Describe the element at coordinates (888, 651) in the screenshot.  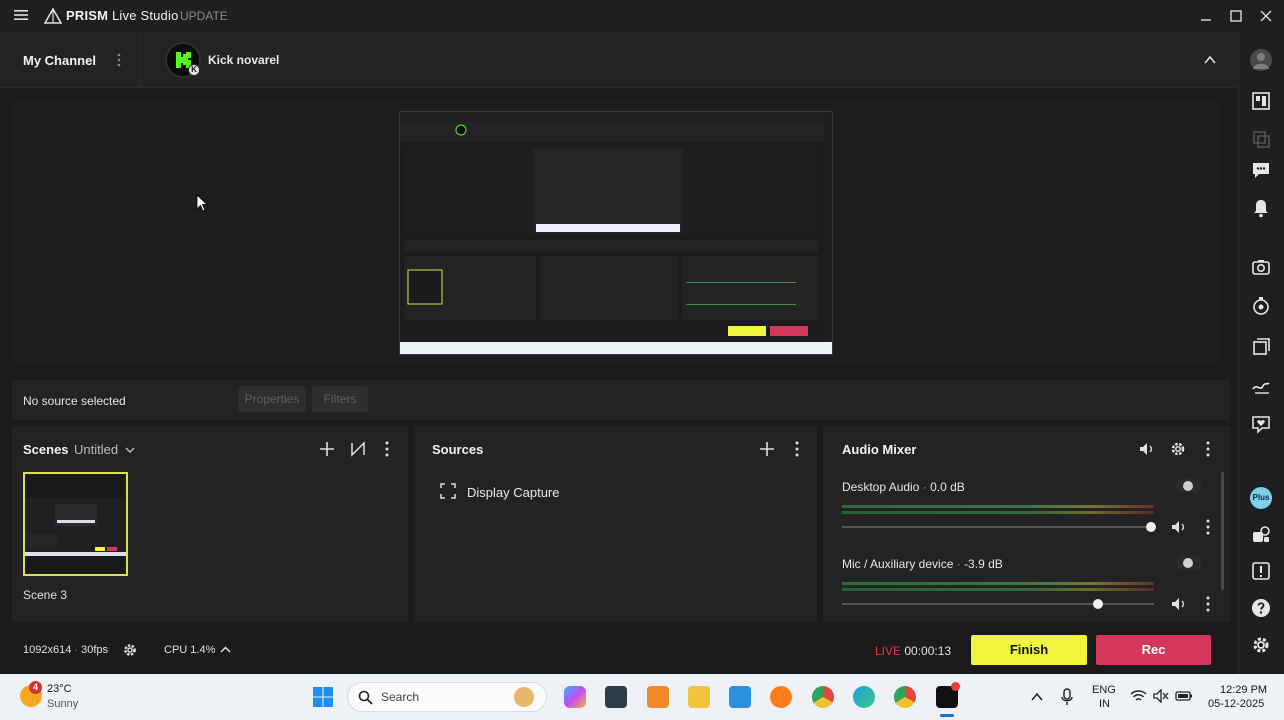
I see `live-indicator: LIVE` at that location.